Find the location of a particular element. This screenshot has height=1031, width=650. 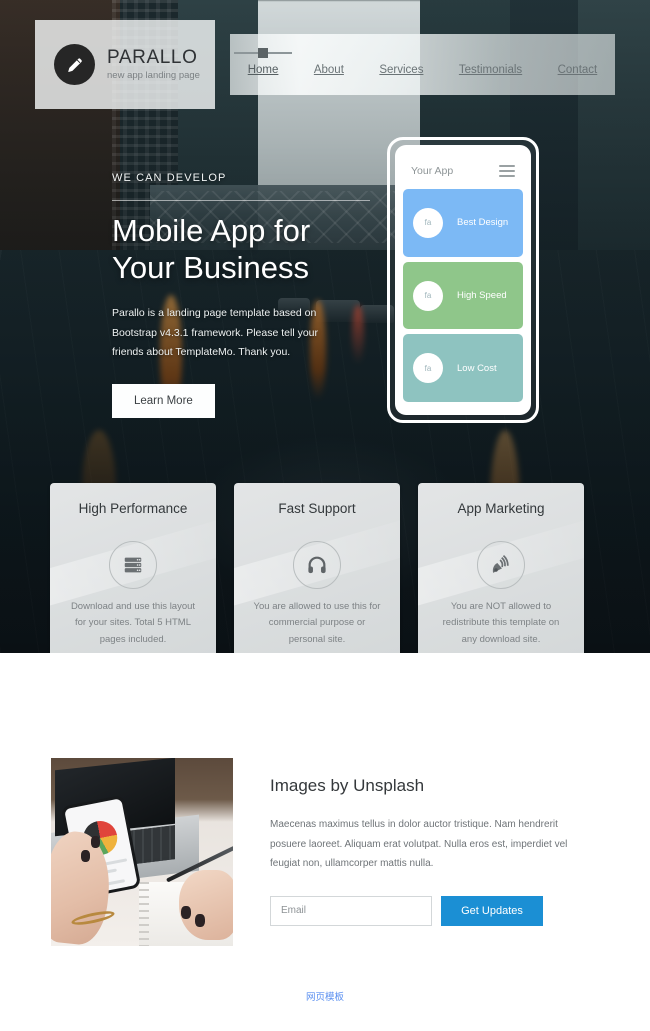

brand-text: PARALLO new app landing page is located at coordinates (153, 64).